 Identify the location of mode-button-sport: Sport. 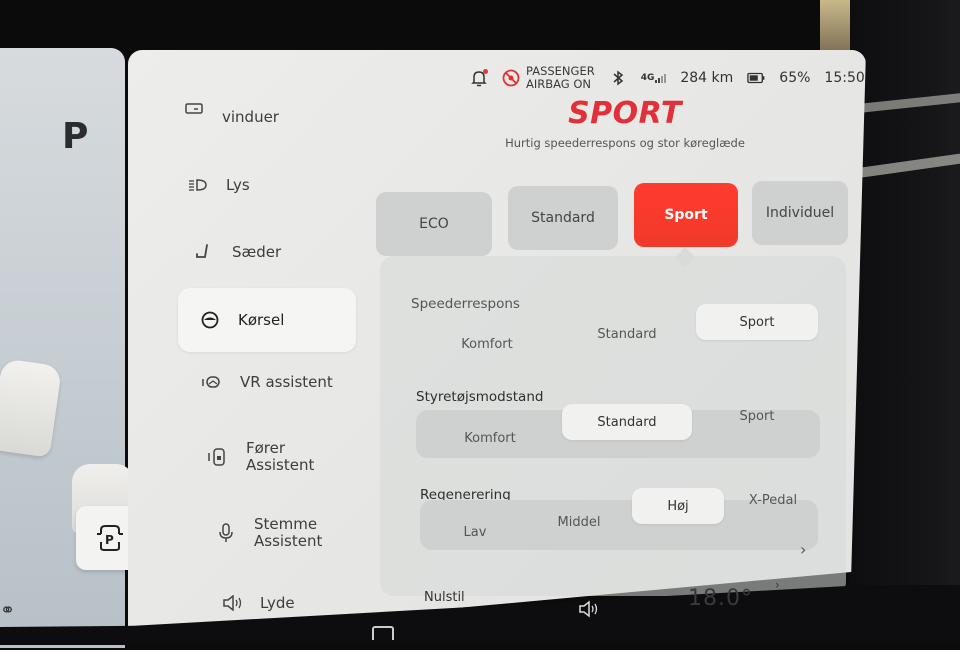
(686, 215).